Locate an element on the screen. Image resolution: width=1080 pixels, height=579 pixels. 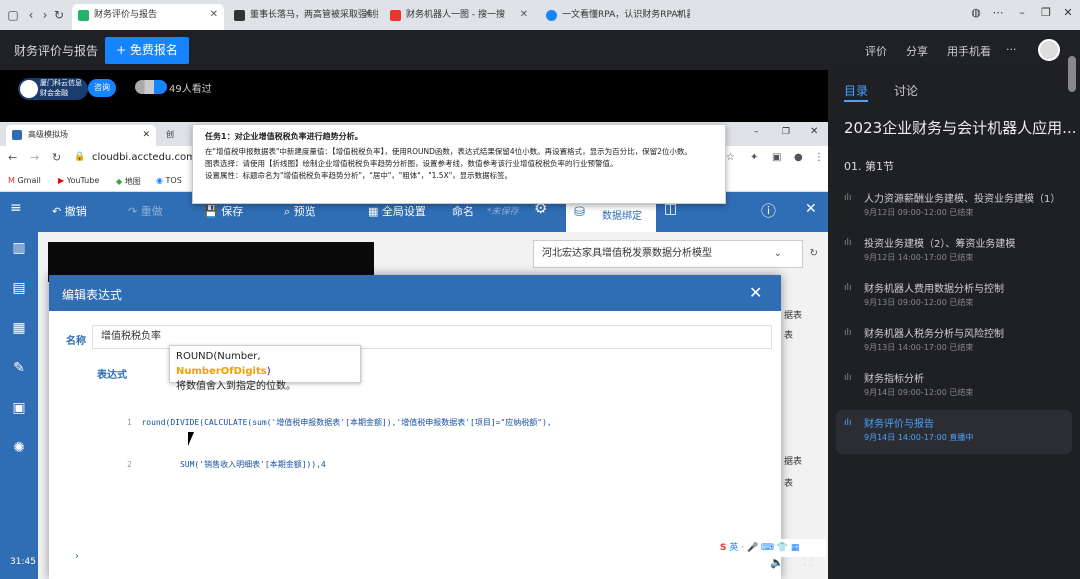
ime-status: 英 · 🎤 ⌨ 👕 ▦ is located at coordinates (764, 548).